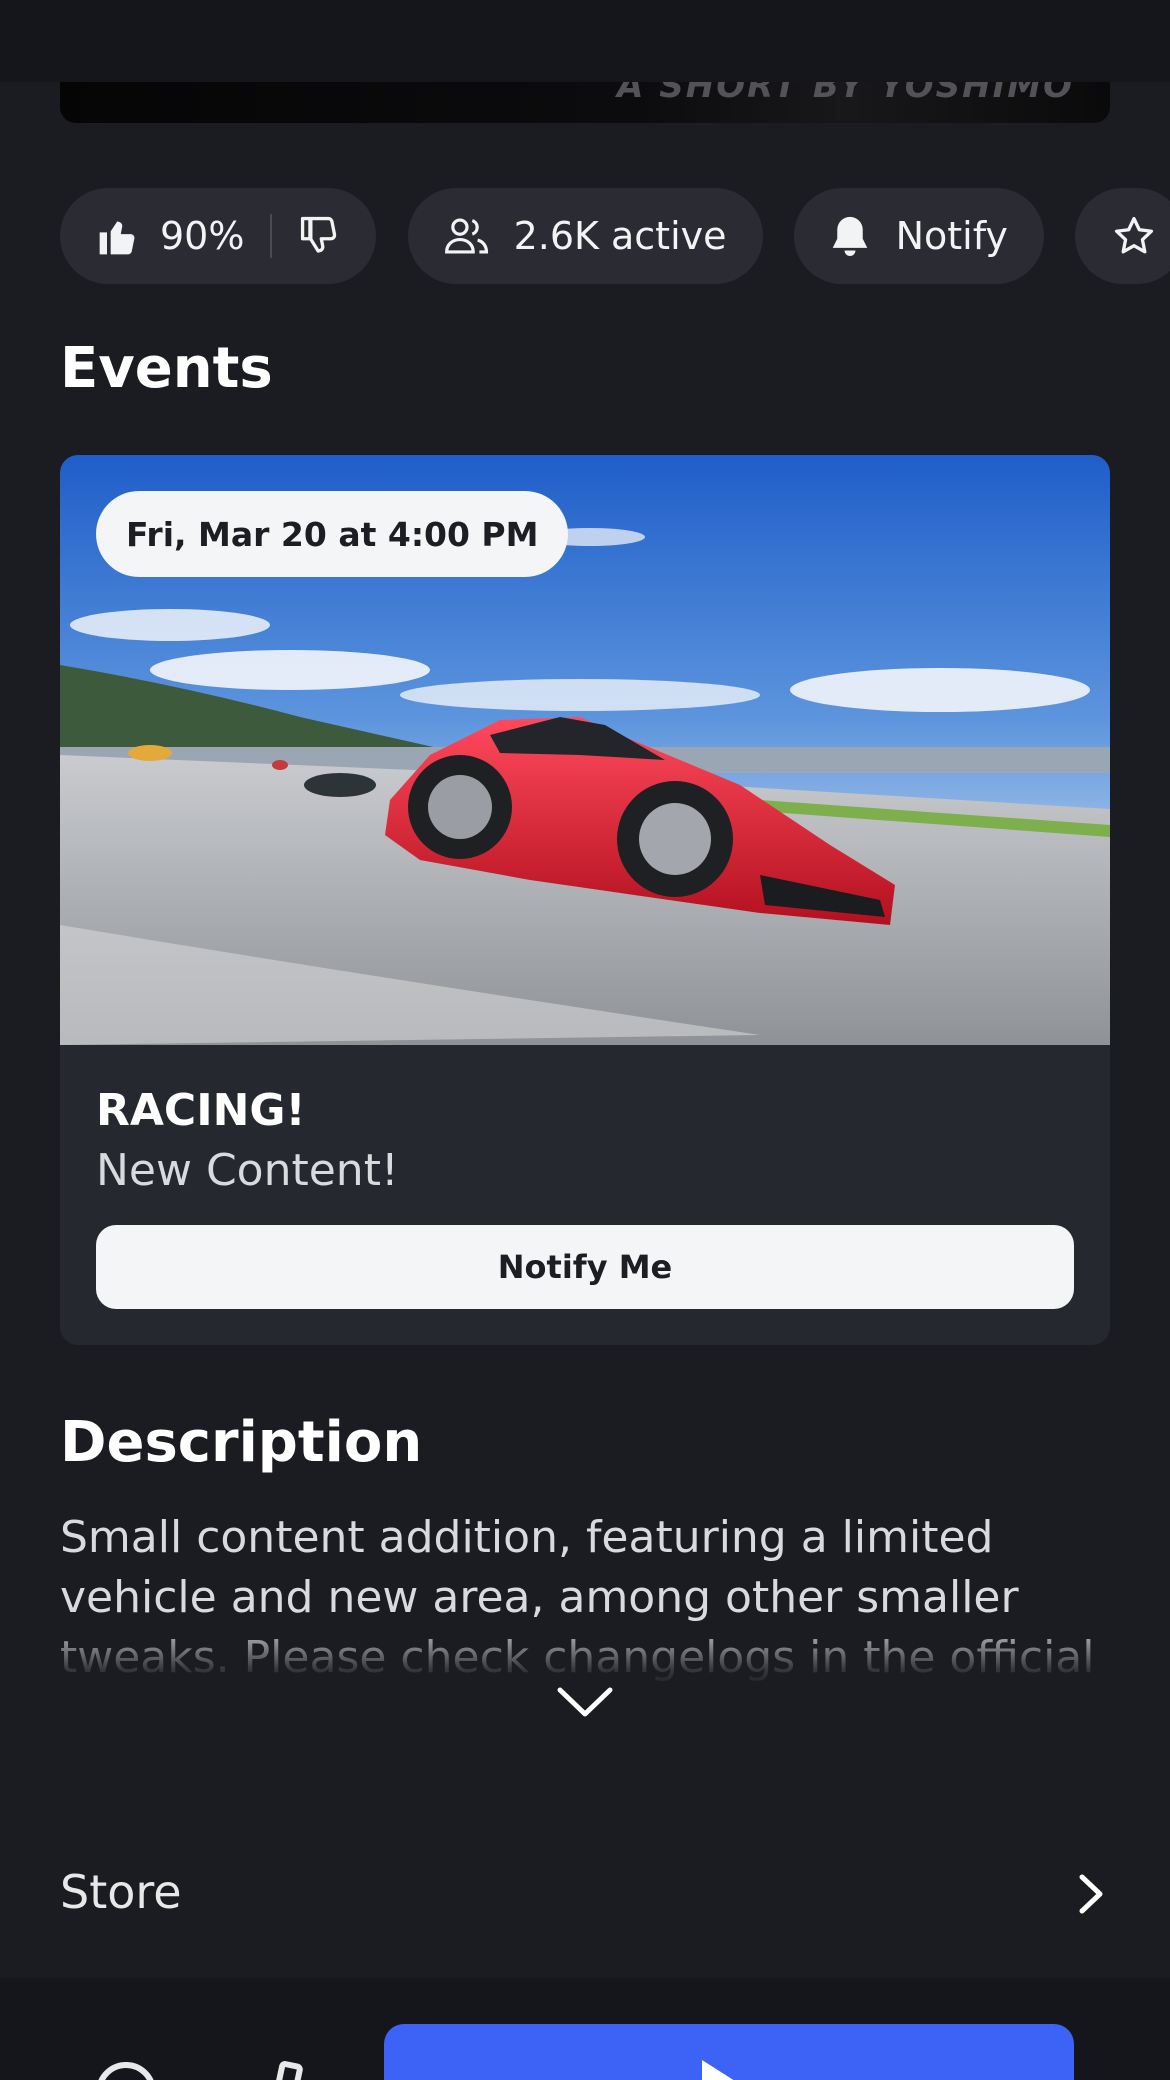 The width and height of the screenshot is (1170, 2080). Describe the element at coordinates (585, 1895) in the screenshot. I see `store-row: Store` at that location.